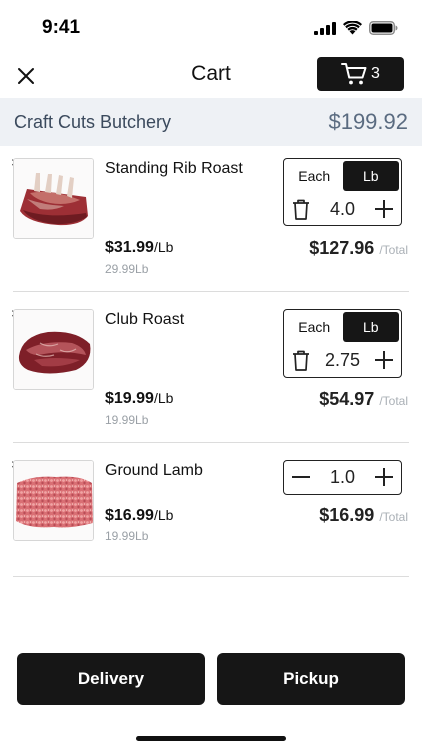 The image size is (422, 750). Describe the element at coordinates (347, 399) in the screenshot. I see `item-total-value: $54.97` at that location.